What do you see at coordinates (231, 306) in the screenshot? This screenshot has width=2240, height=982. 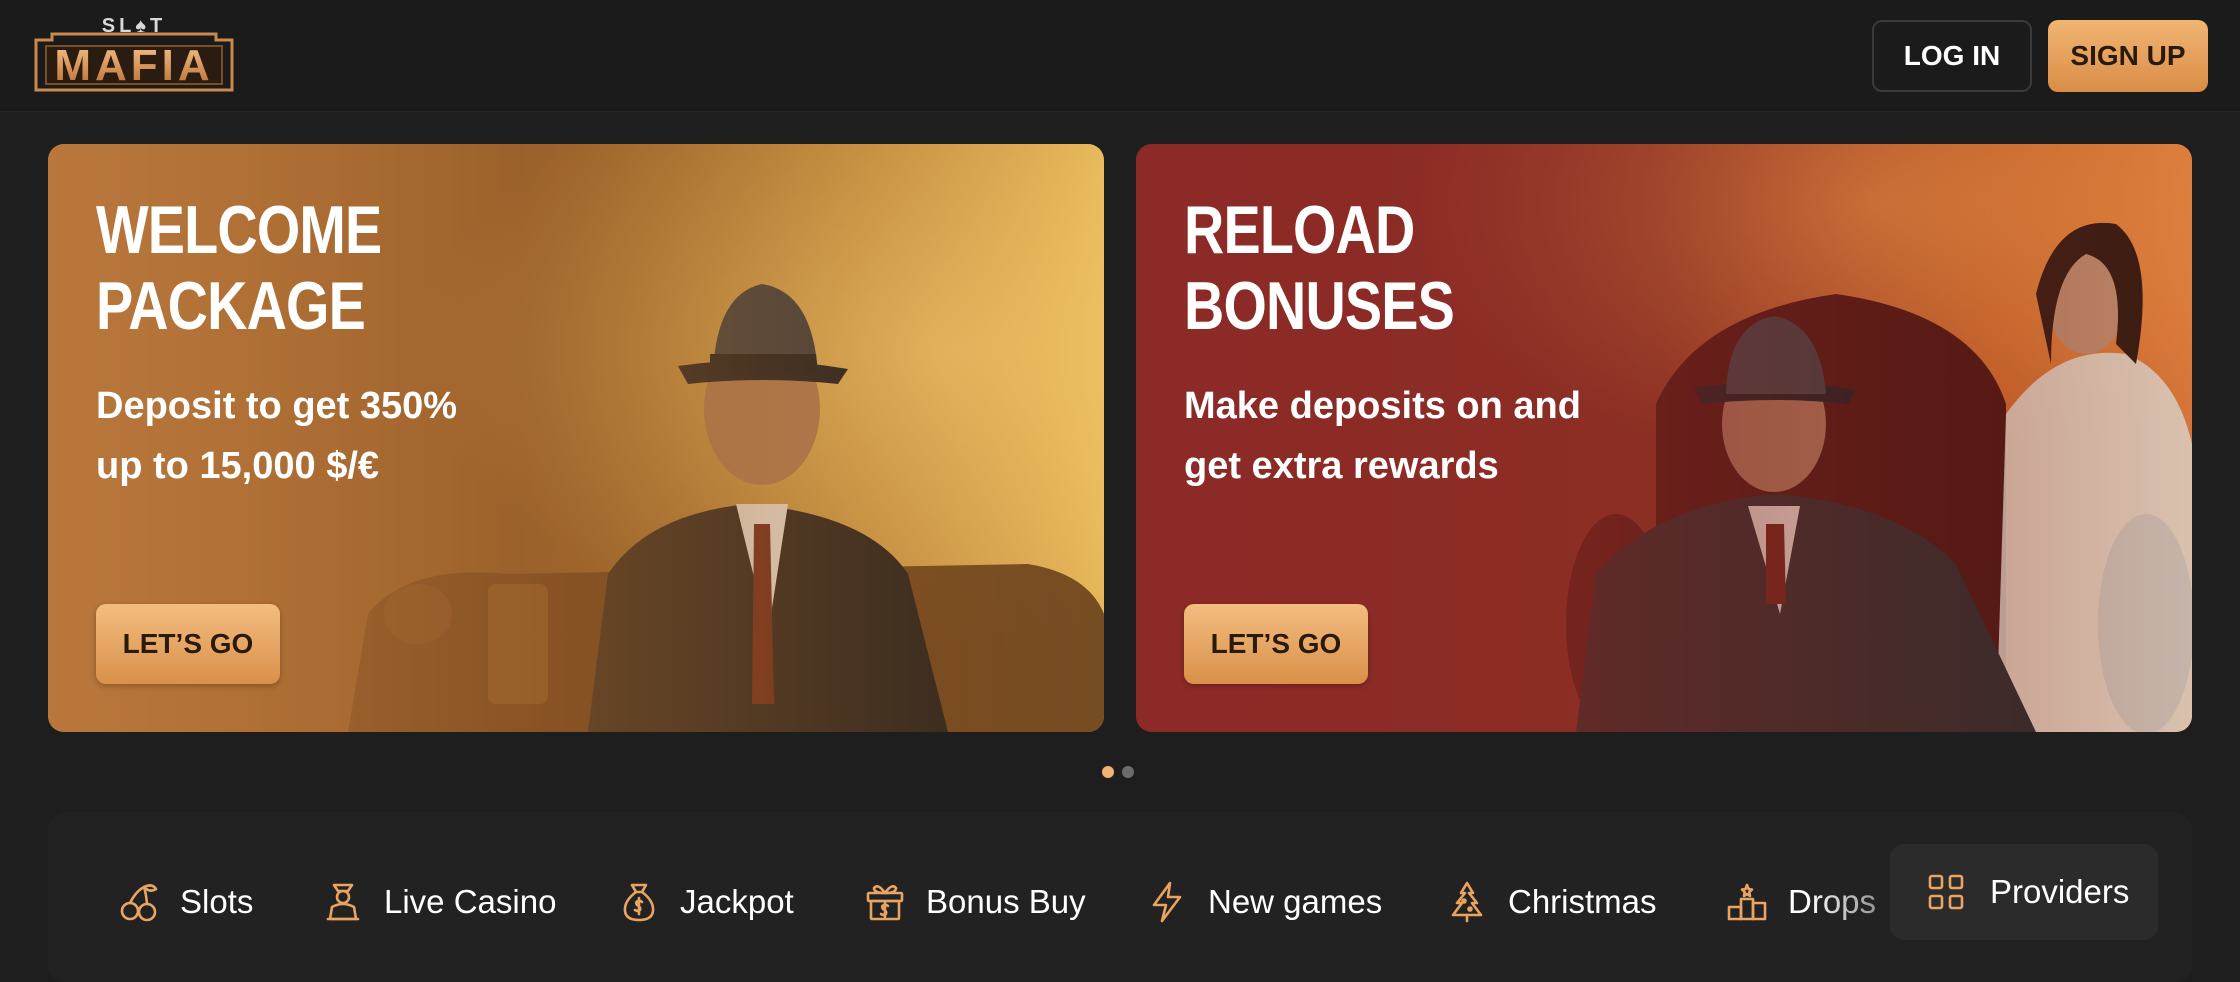 I see `banner-title-line-2: PACKAGE` at bounding box center [231, 306].